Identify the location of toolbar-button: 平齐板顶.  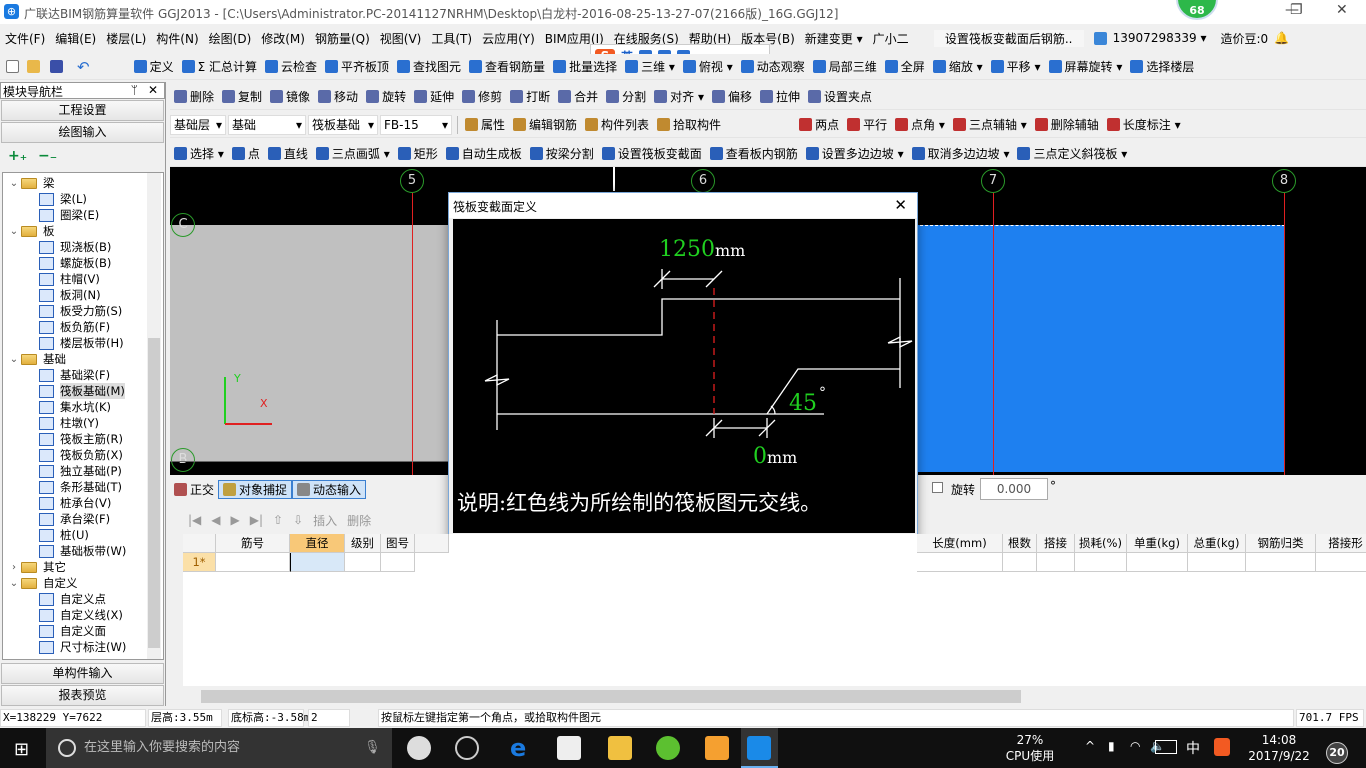
(357, 66).